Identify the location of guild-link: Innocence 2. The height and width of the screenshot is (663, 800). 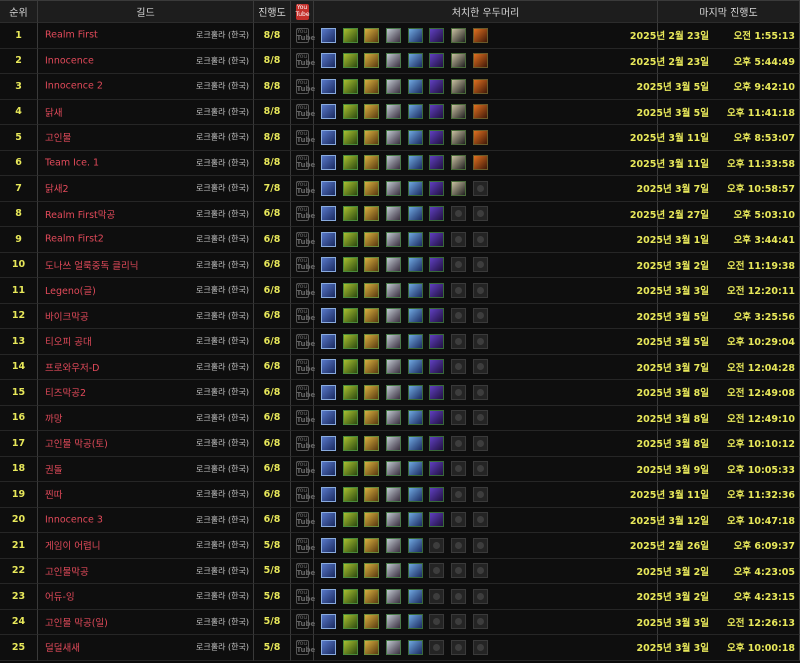
(74, 86).